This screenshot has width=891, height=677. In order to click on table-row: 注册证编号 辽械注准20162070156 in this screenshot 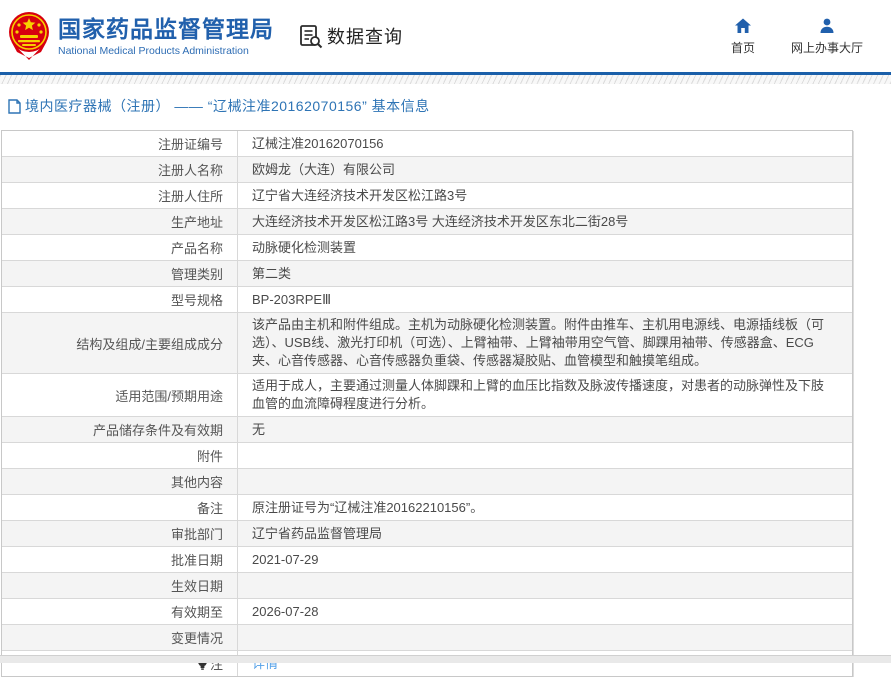, I will do `click(427, 144)`.